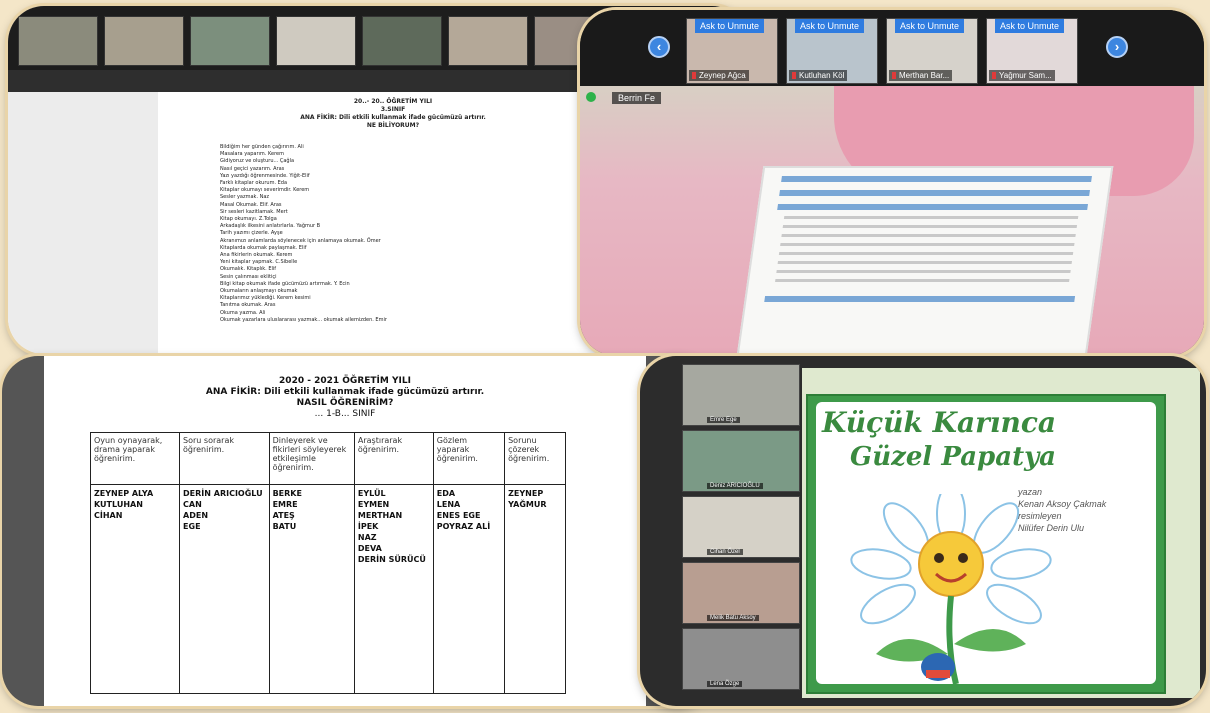 The height and width of the screenshot is (713, 1210). What do you see at coordinates (448, 504) in the screenshot?
I see `student-name: LENA` at bounding box center [448, 504].